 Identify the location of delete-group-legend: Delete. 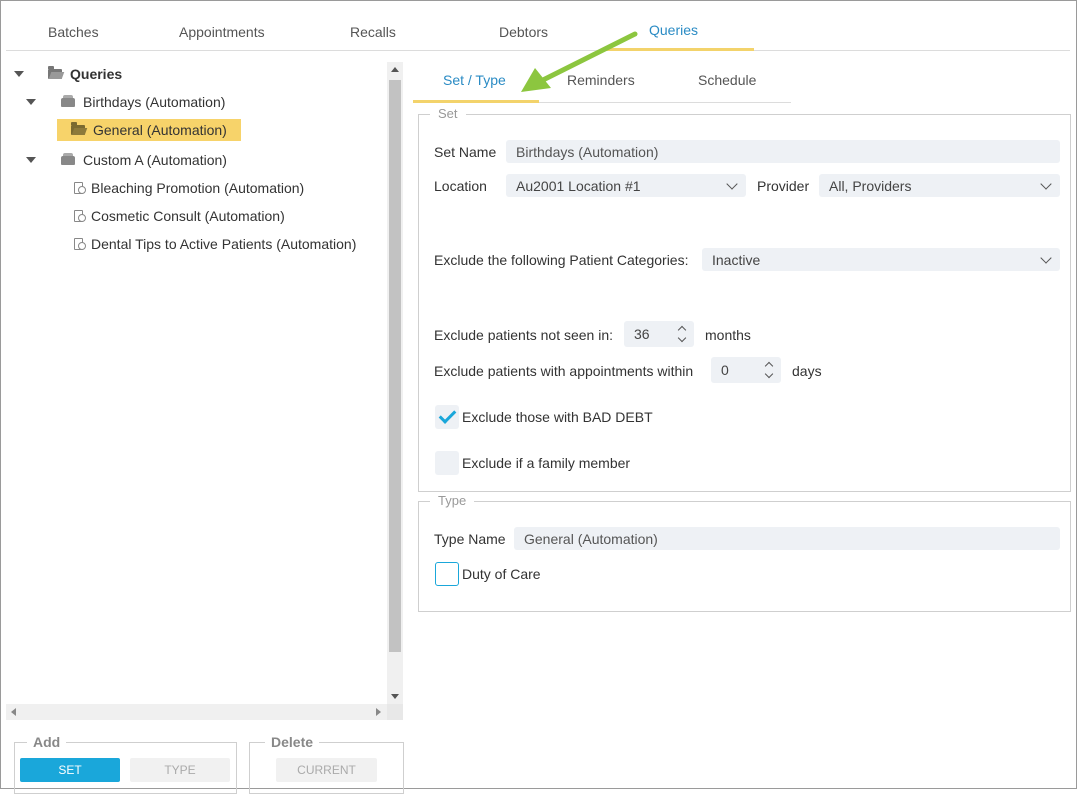
(292, 742).